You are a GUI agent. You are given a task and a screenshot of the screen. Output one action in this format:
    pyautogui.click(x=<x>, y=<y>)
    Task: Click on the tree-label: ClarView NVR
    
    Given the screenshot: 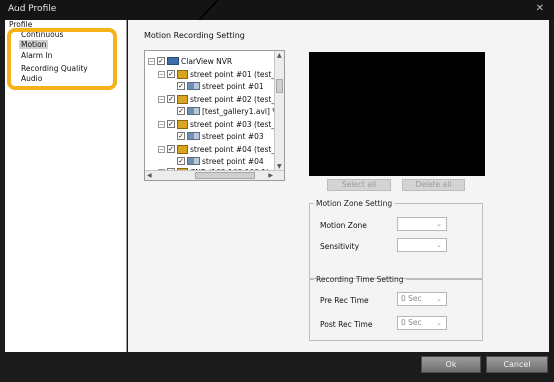 What is the action you would take?
    pyautogui.click(x=207, y=61)
    